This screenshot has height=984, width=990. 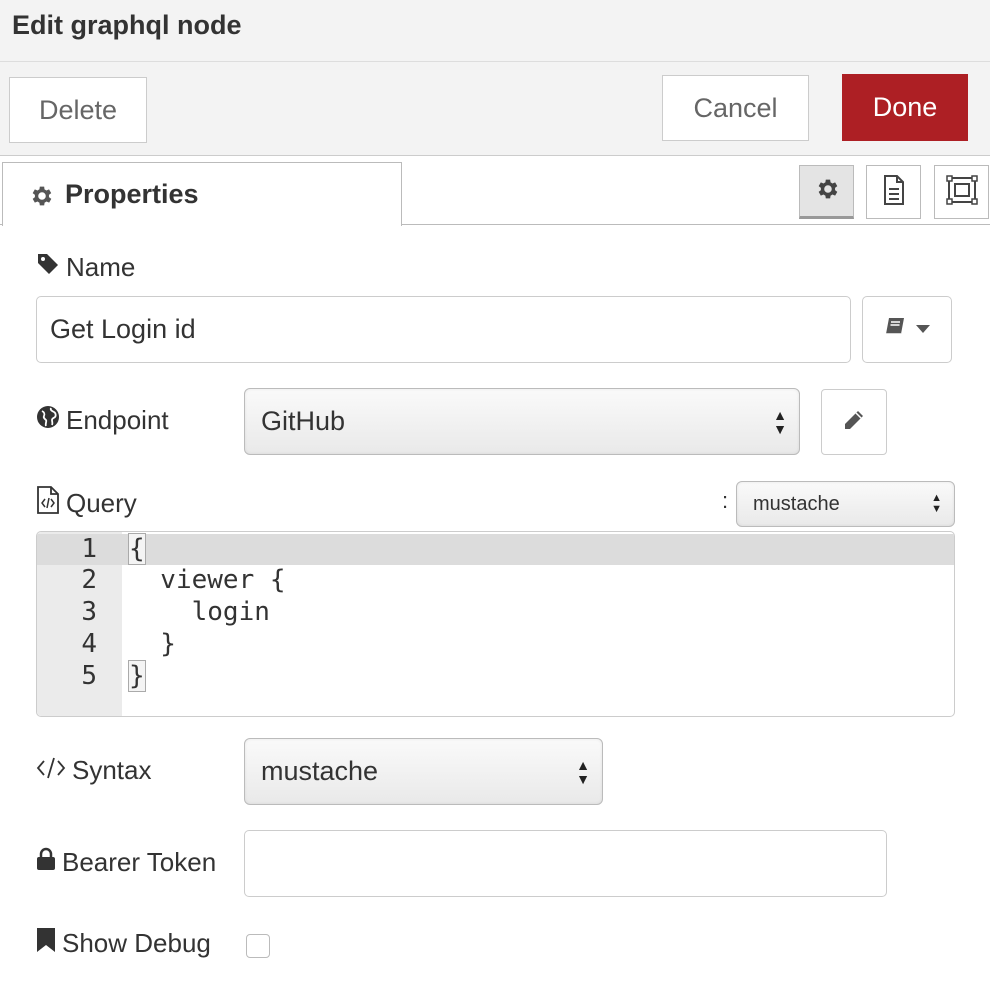 What do you see at coordinates (495, 31) in the screenshot?
I see `dialog-titlebar: Edit graphql node` at bounding box center [495, 31].